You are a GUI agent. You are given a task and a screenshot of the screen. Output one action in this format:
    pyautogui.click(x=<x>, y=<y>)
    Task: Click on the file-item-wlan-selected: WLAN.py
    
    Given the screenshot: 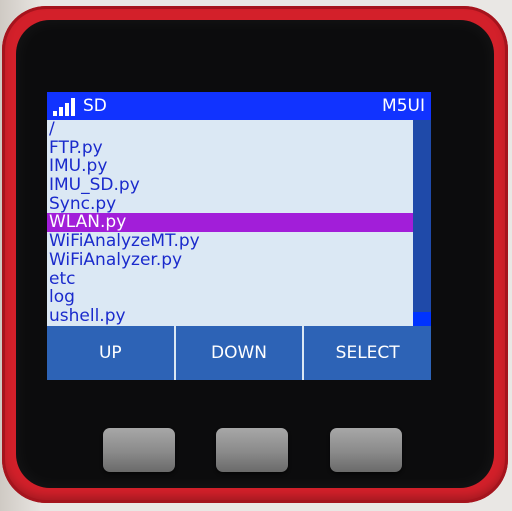 What is the action you would take?
    pyautogui.click(x=230, y=223)
    